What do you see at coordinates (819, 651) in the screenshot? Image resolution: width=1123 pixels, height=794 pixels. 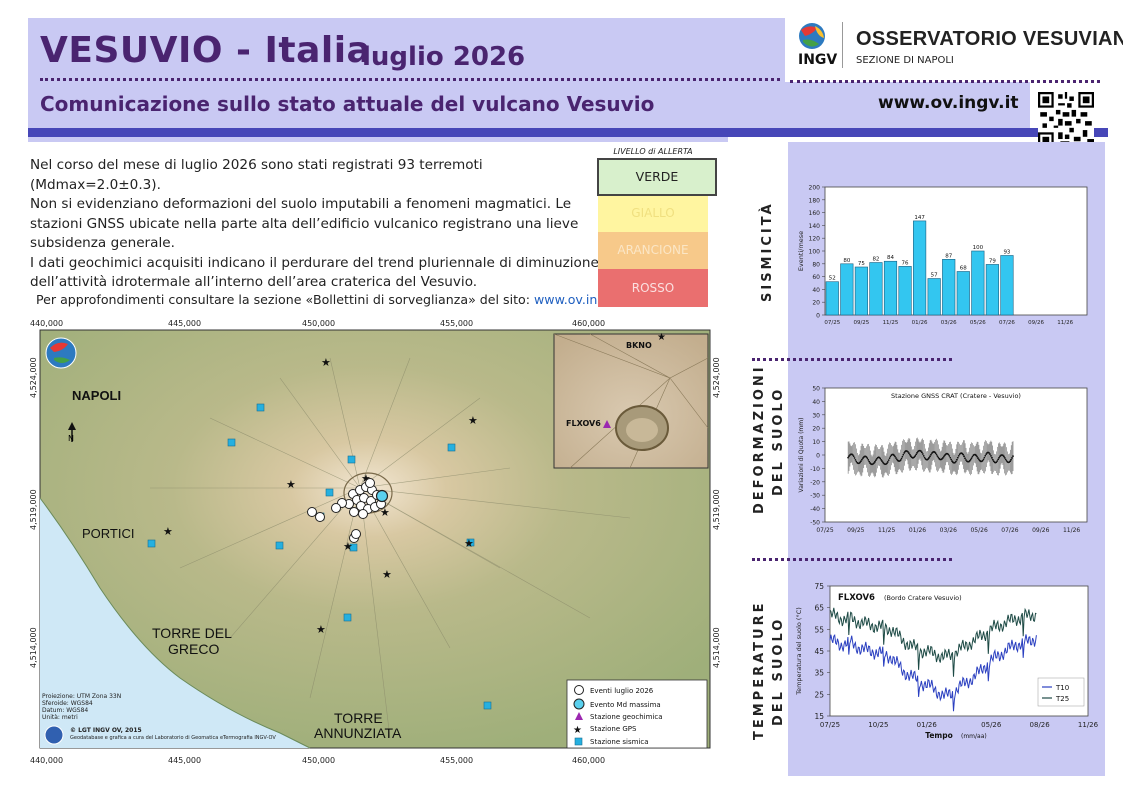 I see `y-tick-label: 45` at bounding box center [819, 651].